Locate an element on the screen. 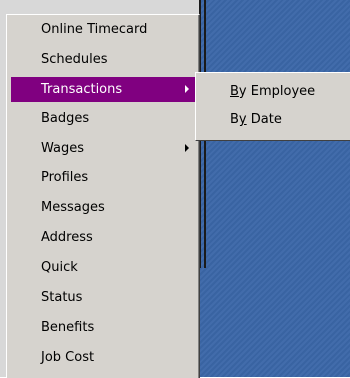  menu-item-schedules: Schedules is located at coordinates (103, 59).